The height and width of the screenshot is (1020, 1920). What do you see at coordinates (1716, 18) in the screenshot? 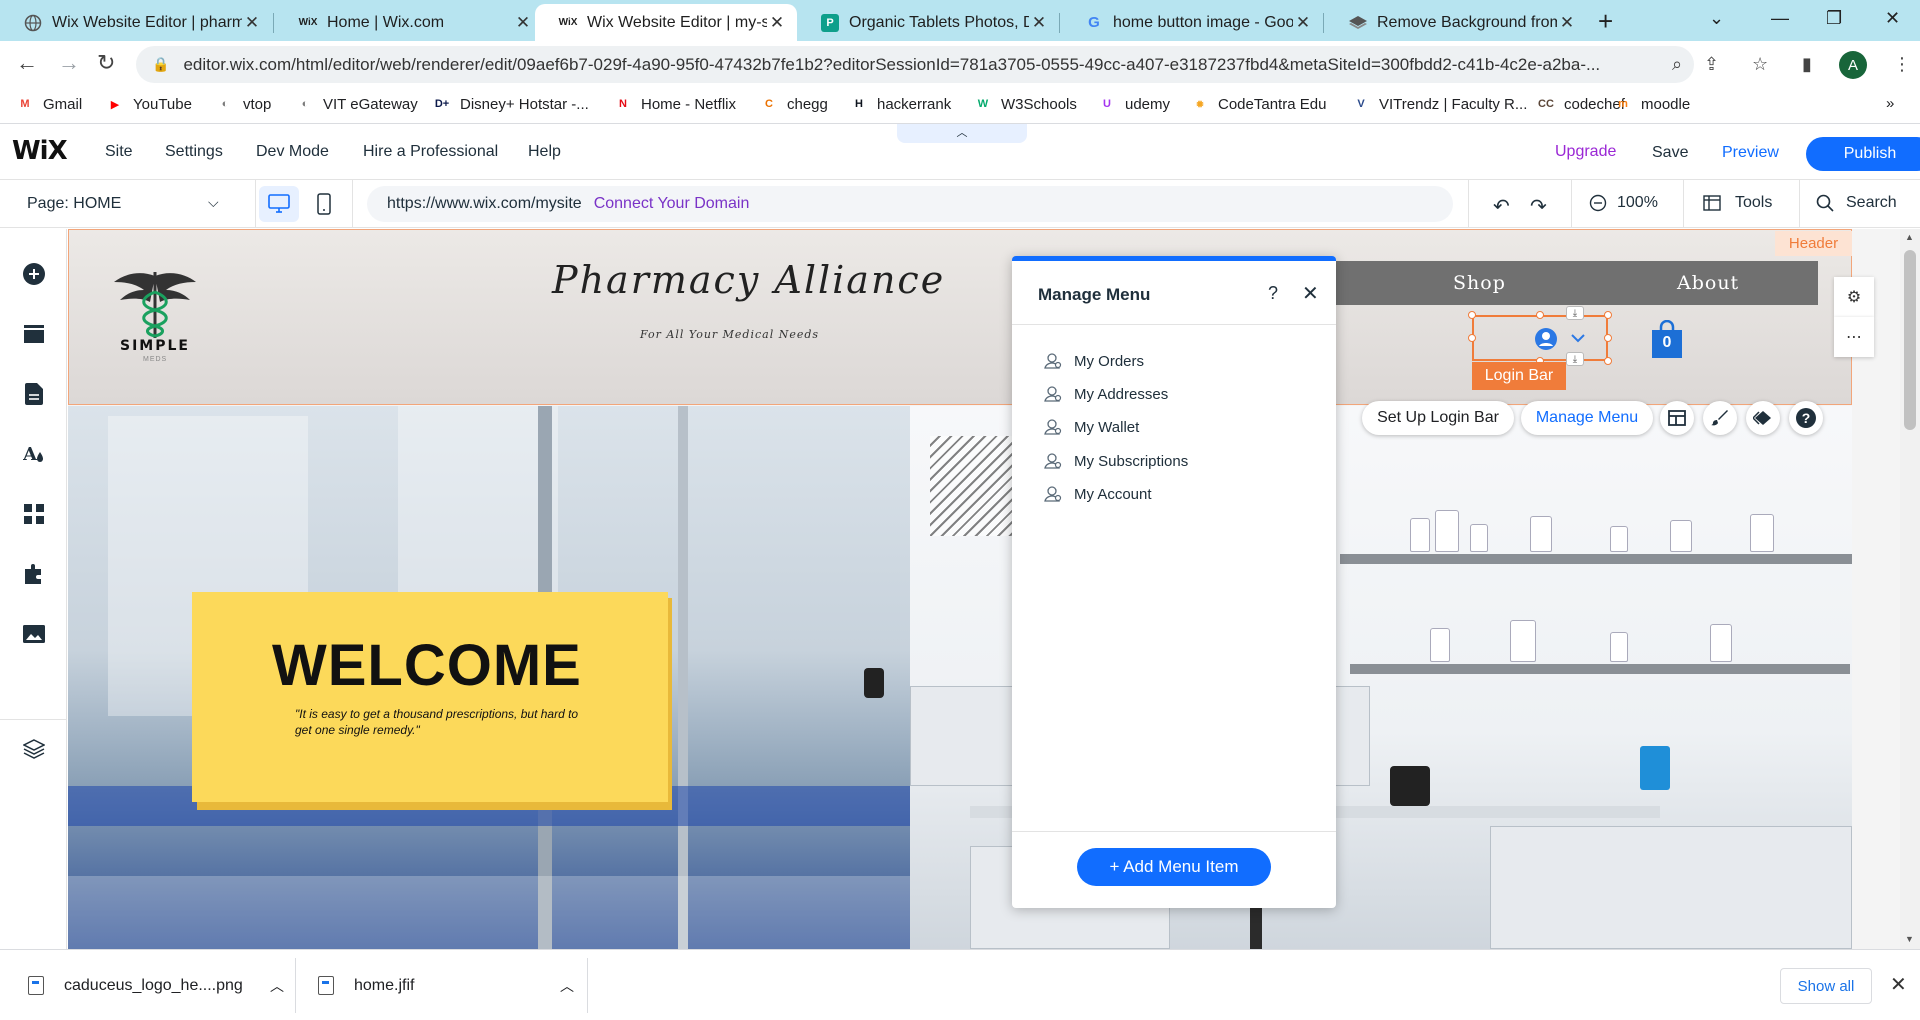
I see `tab-search-icon: ⌄` at bounding box center [1716, 18].